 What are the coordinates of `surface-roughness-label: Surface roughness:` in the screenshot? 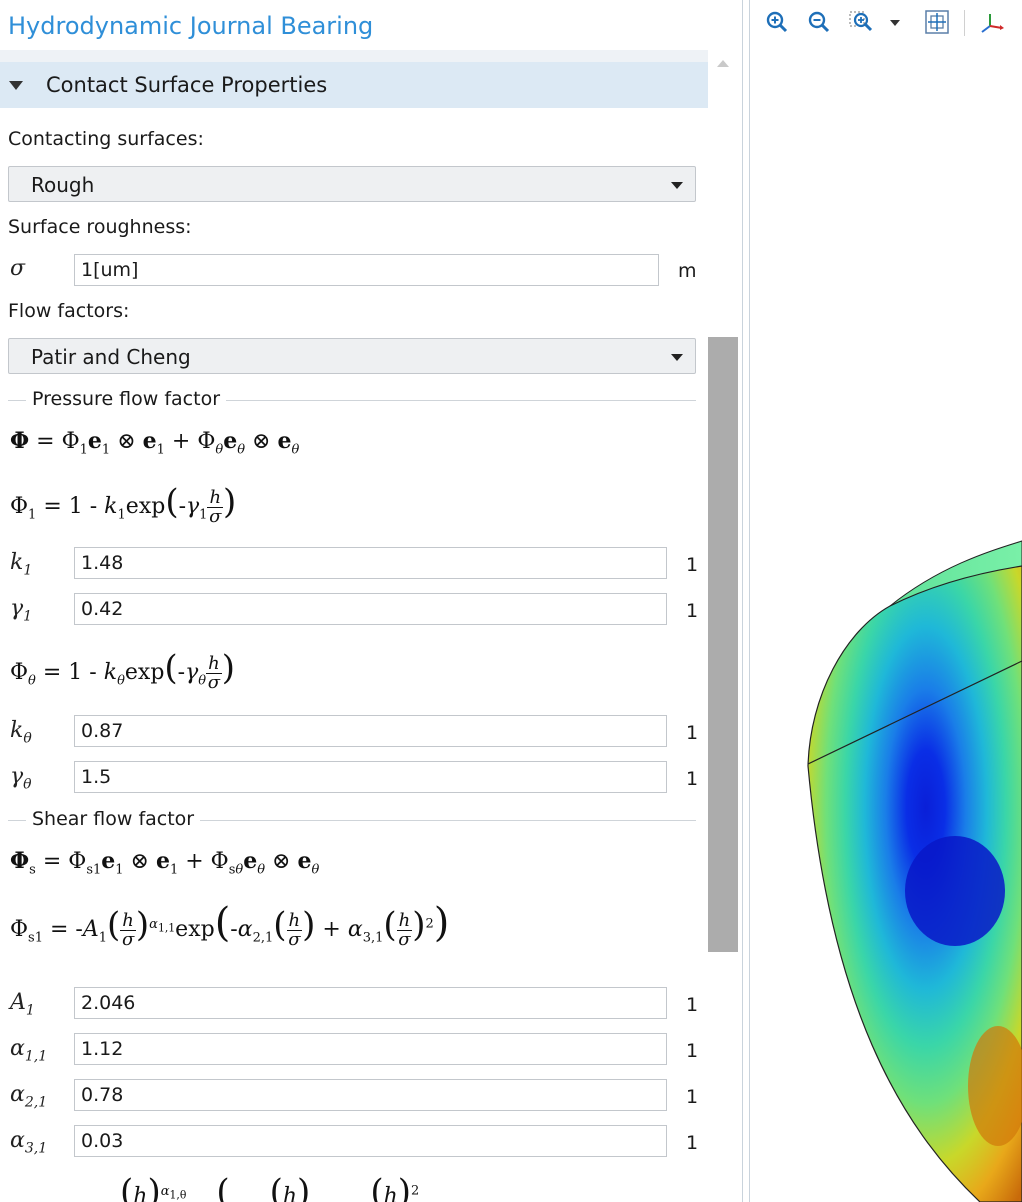 It's located at (100, 227).